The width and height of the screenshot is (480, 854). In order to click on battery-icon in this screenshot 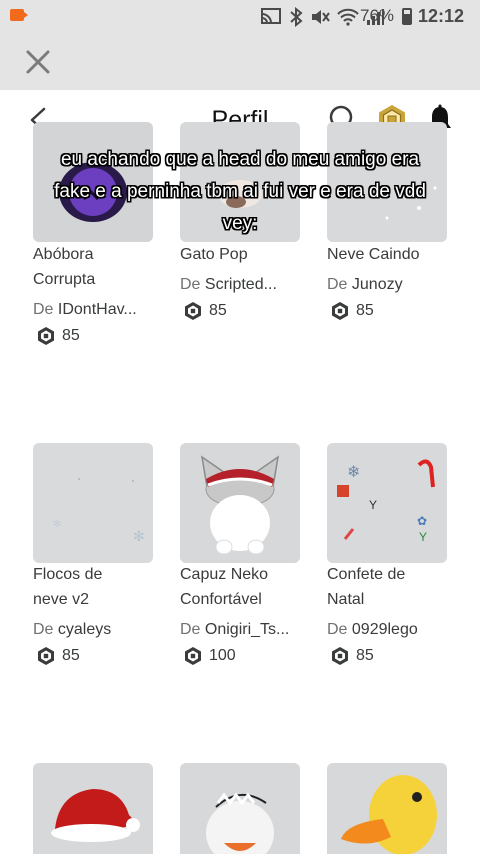, I will do `click(407, 16)`.